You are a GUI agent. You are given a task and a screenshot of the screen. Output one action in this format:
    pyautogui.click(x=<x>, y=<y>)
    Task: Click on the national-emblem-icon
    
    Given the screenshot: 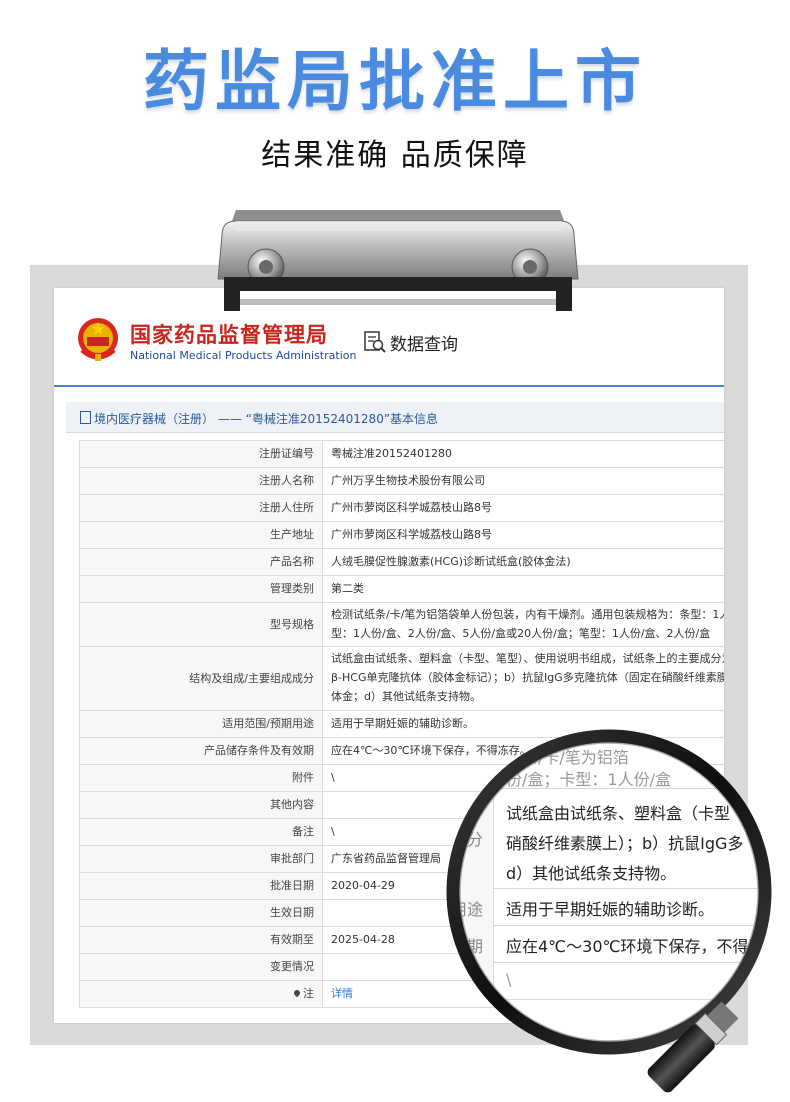 What is the action you would take?
    pyautogui.click(x=98, y=339)
    